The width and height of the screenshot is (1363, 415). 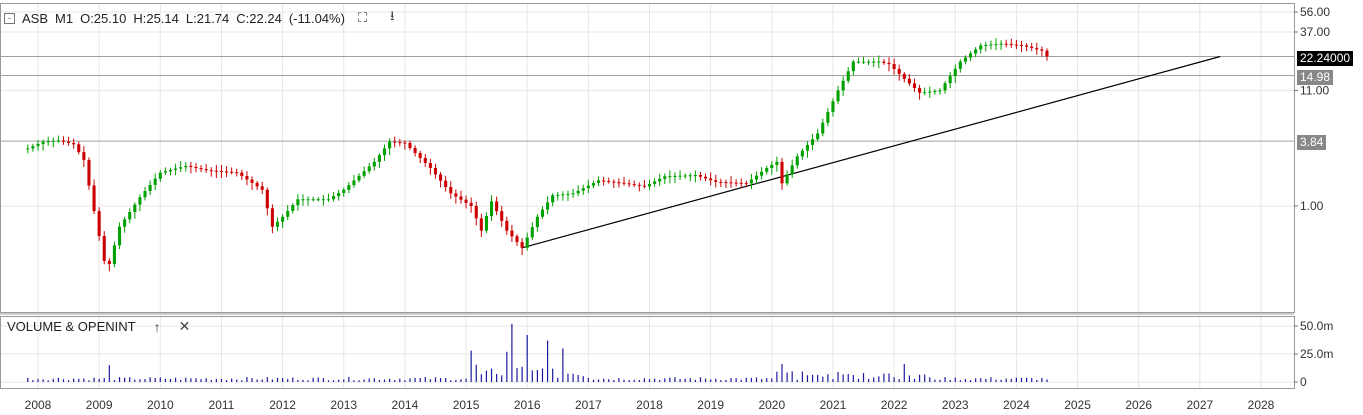 What do you see at coordinates (527, 405) in the screenshot?
I see `x-tick-label: 2016` at bounding box center [527, 405].